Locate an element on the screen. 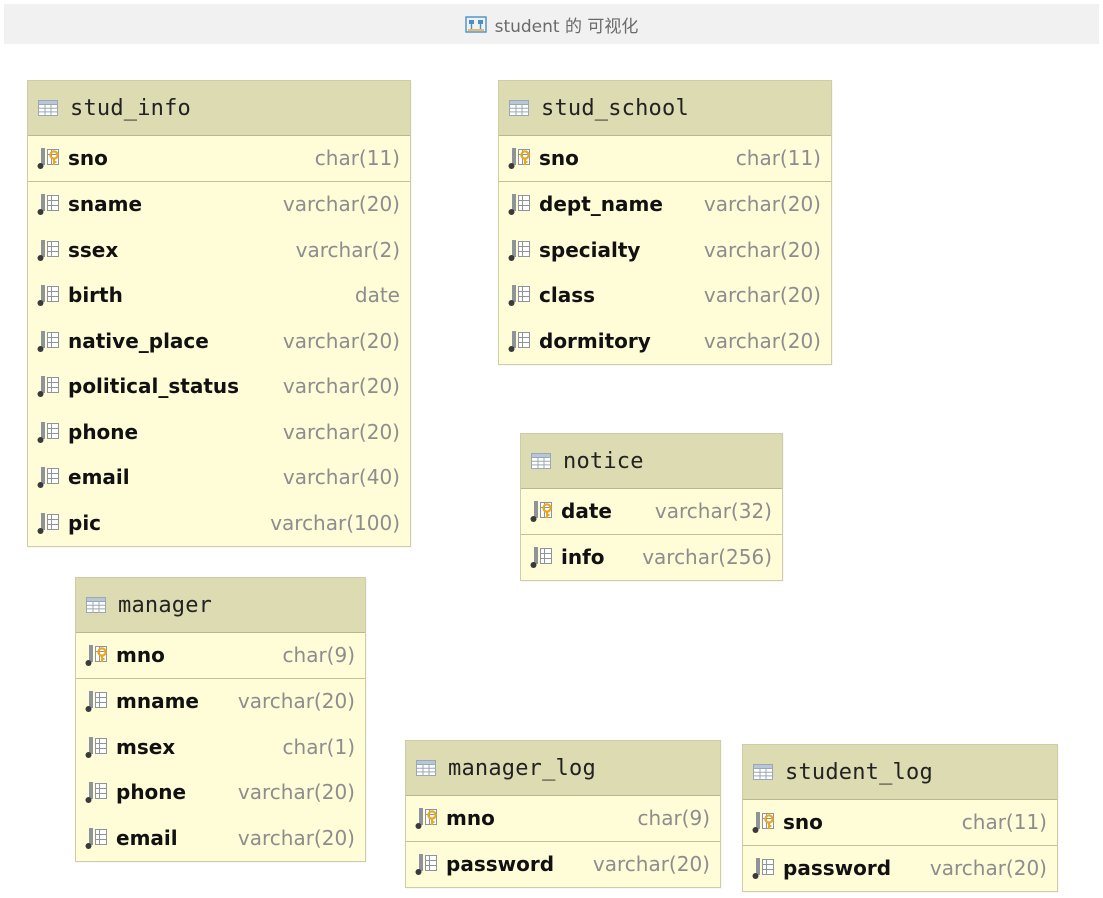  column-type: char(9) is located at coordinates (318, 655).